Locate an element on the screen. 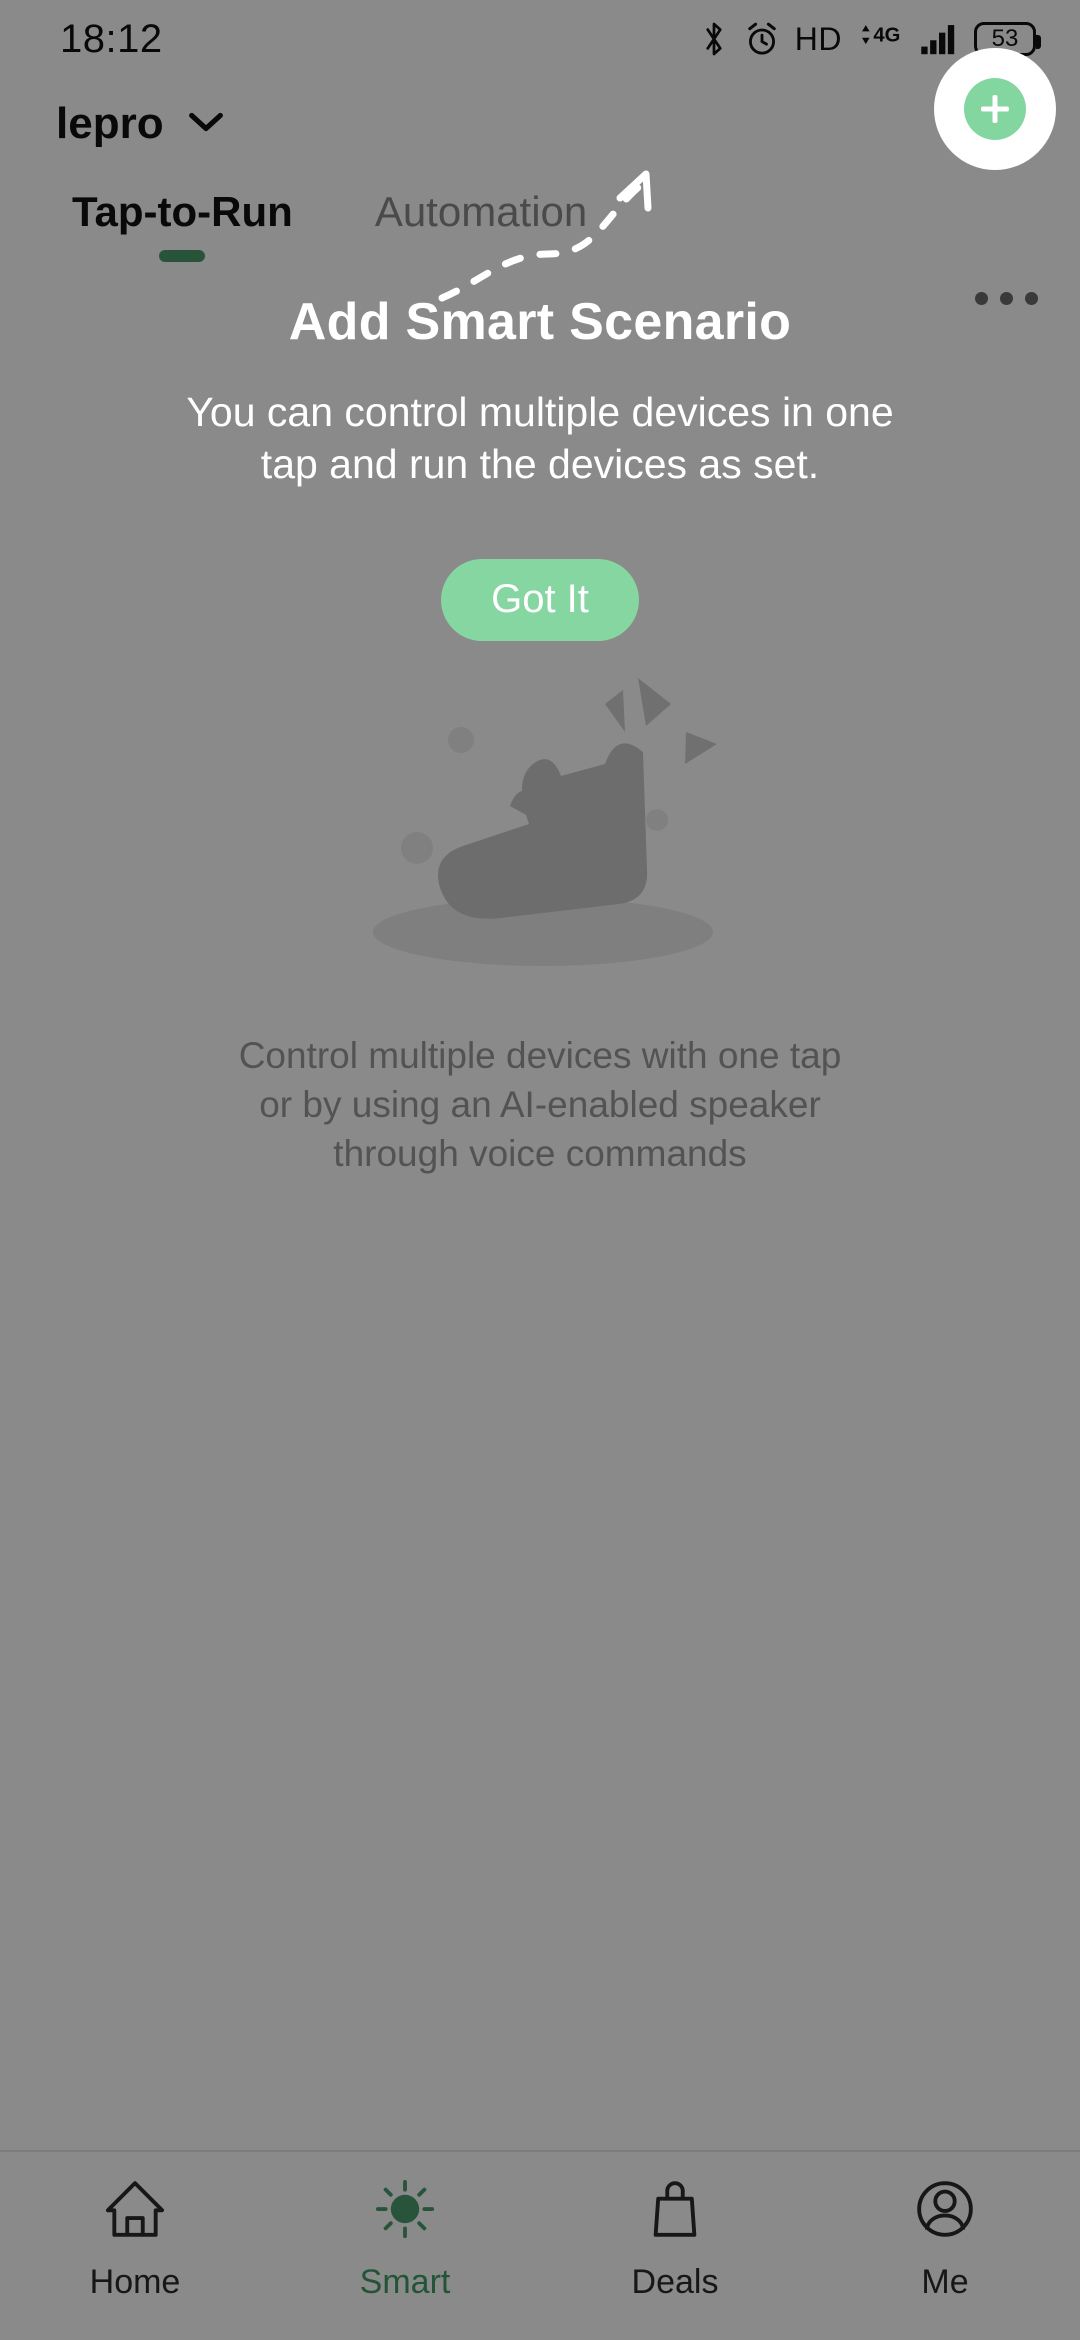  got-it-button: Got It is located at coordinates (540, 599).